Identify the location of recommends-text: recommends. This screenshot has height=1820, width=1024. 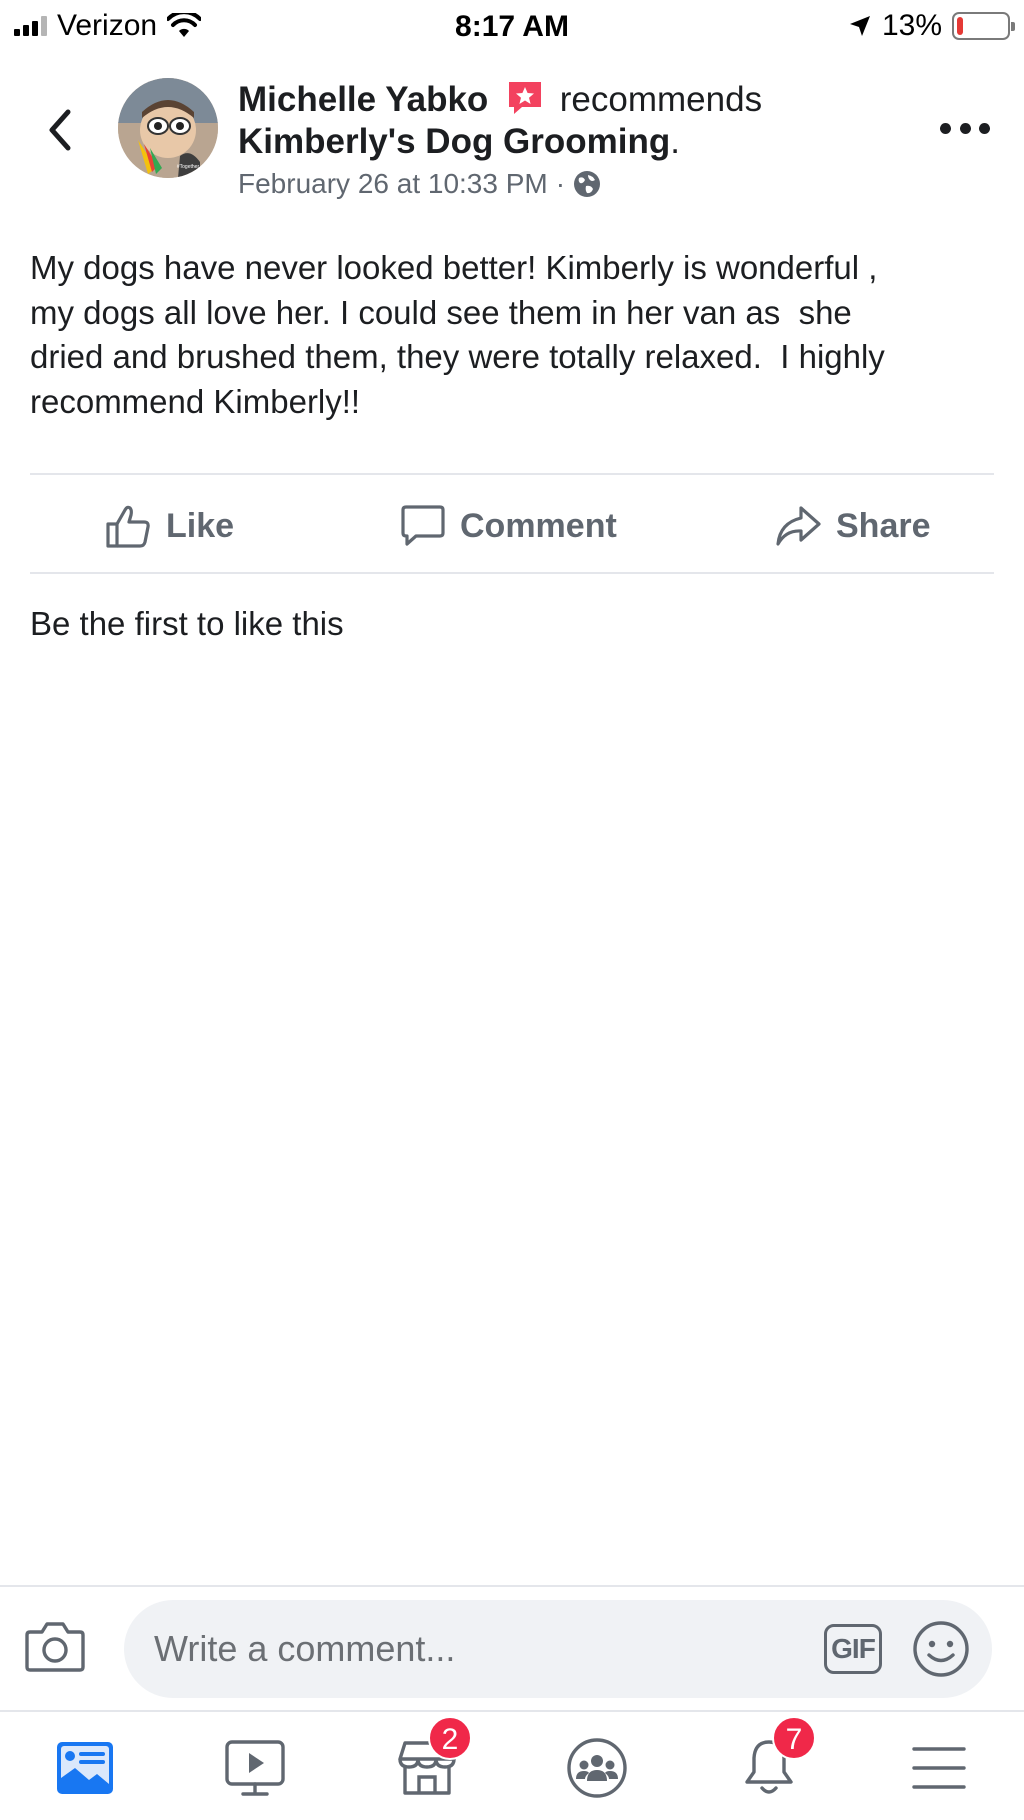
(661, 99).